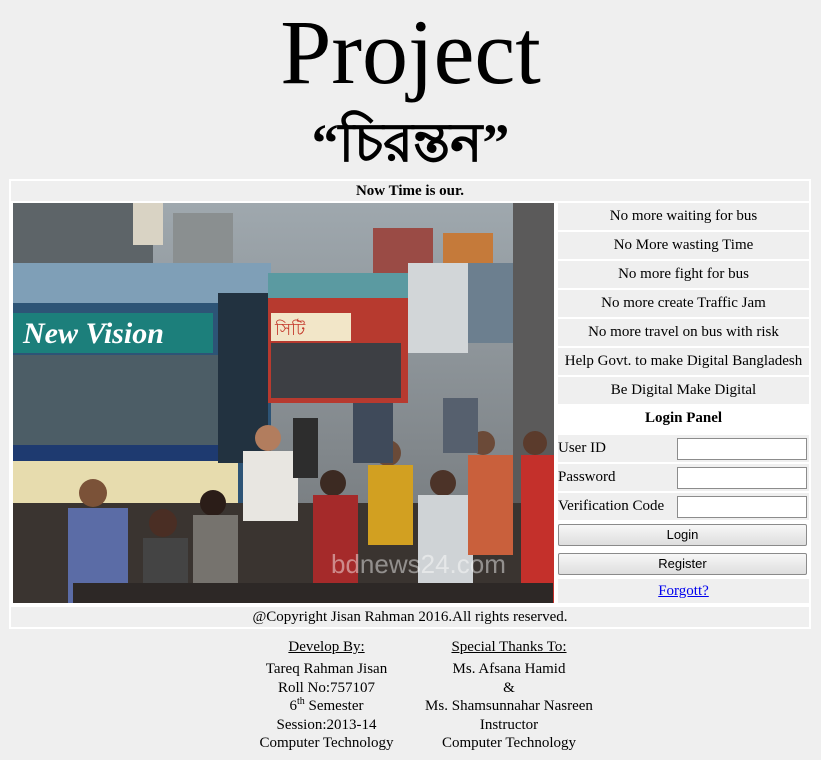 The image size is (821, 760). What do you see at coordinates (509, 687) in the screenshot?
I see `thanks-and: &` at bounding box center [509, 687].